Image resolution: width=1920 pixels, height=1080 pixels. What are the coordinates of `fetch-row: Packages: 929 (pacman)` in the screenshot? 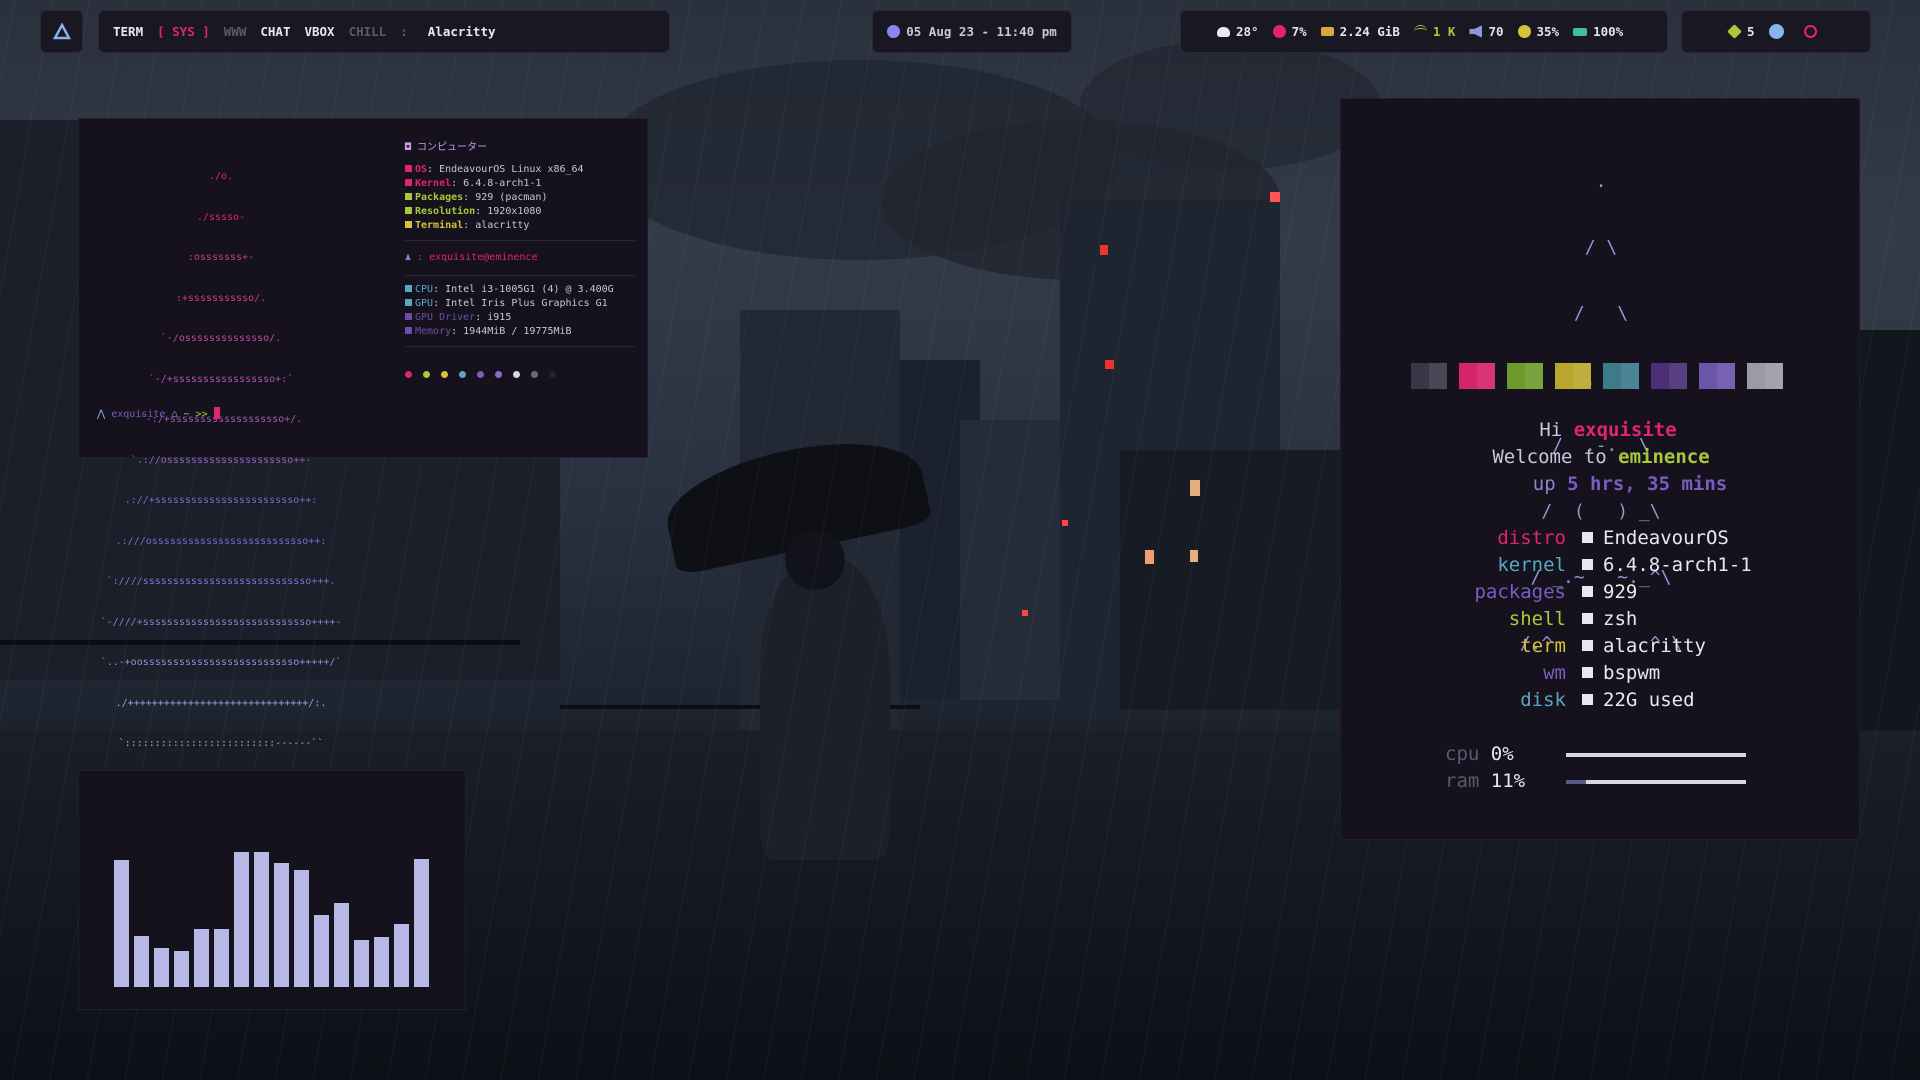 It's located at (520, 198).